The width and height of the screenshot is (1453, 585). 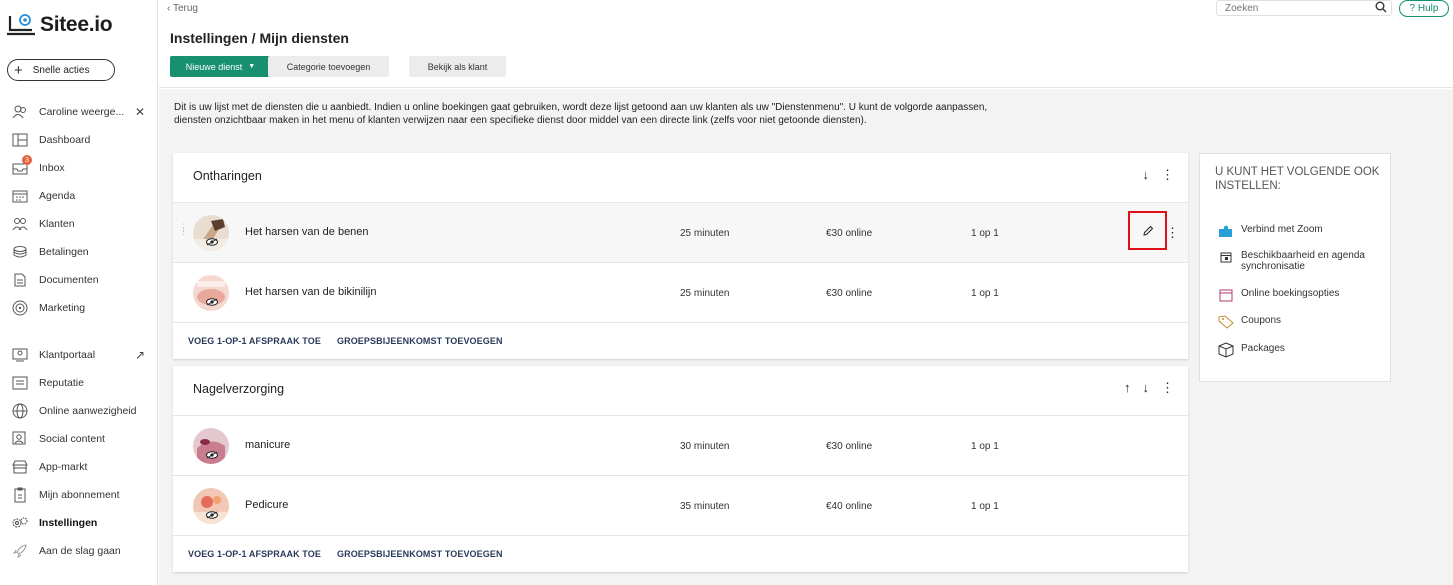 I want to click on drag-handle-icon: ⋮ ⋮, so click(x=183, y=232).